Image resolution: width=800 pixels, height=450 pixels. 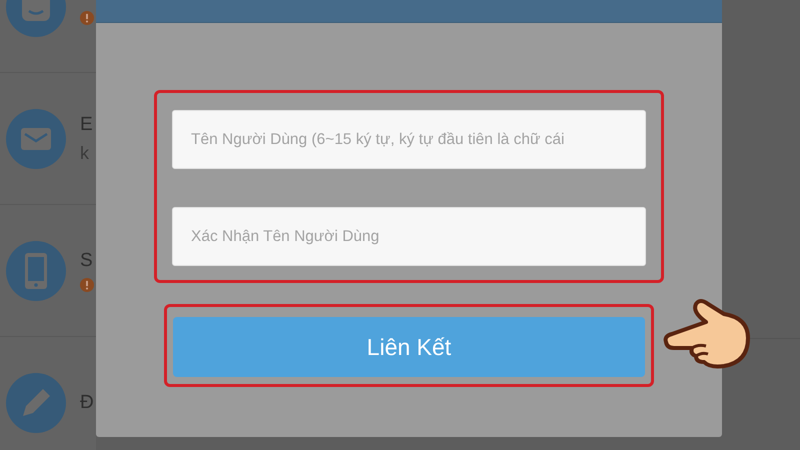 I want to click on input-field: Xác Nhận Tên Người Dùng, so click(x=409, y=236).